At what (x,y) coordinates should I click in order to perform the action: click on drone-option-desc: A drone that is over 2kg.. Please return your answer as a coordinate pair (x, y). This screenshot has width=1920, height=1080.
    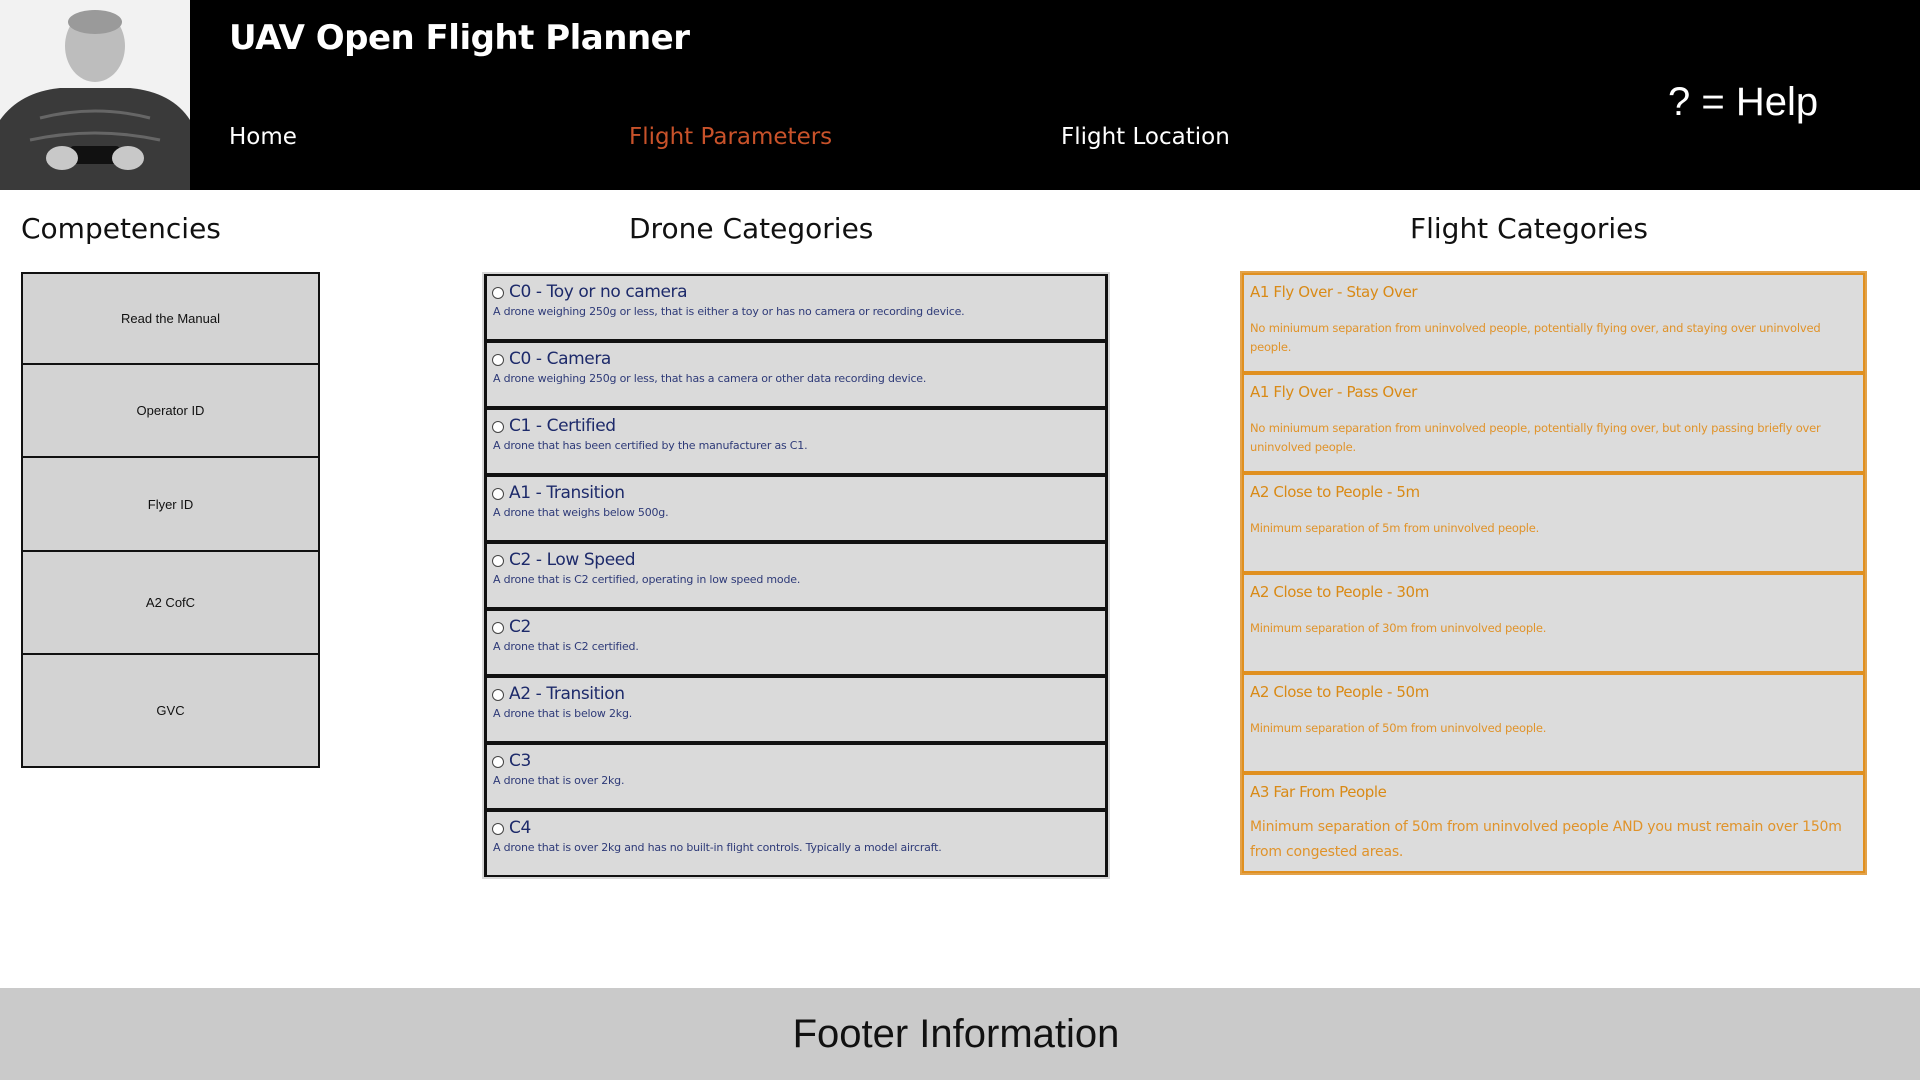
    Looking at the image, I should click on (559, 780).